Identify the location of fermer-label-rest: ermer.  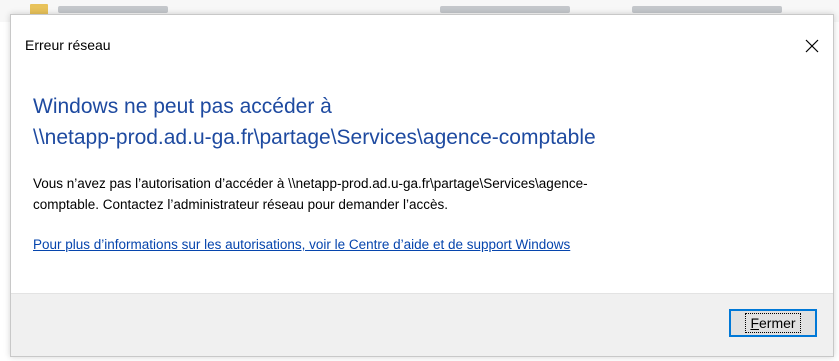
(777, 323).